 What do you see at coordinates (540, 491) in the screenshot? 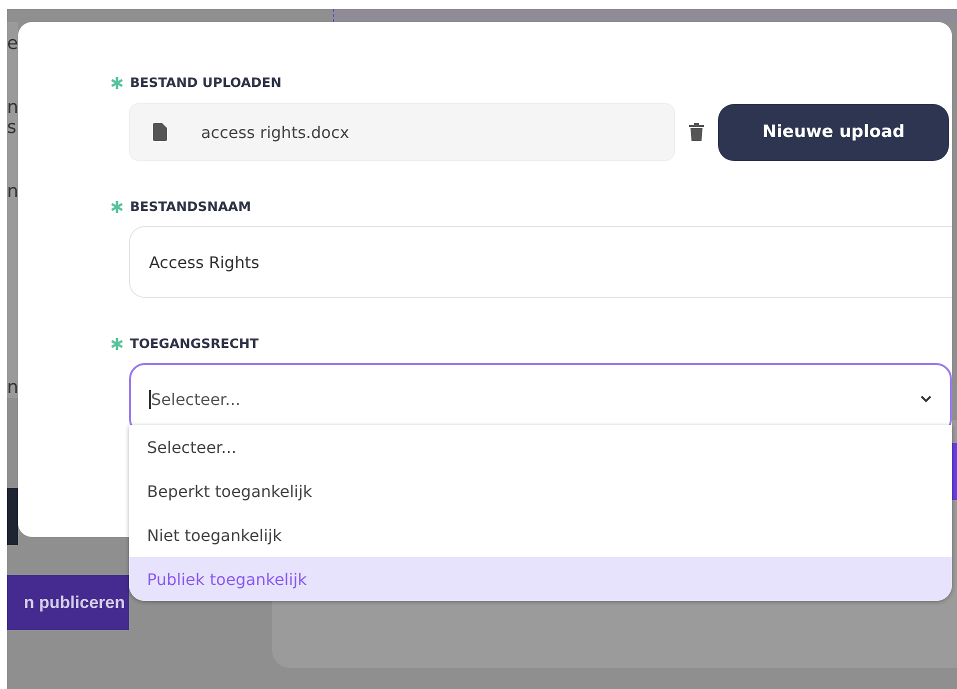
I see `dropdown-option: Beperkt toegankelijk` at bounding box center [540, 491].